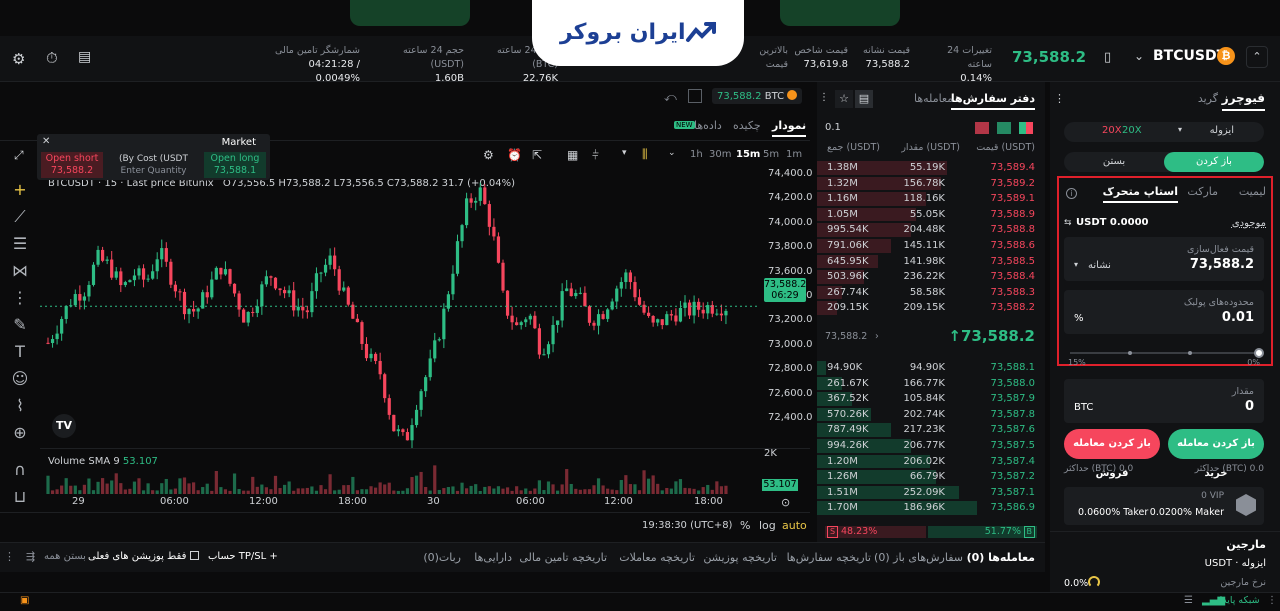 Image resolution: width=1280 pixels, height=611 pixels. Describe the element at coordinates (143, 556) in the screenshot. I see `current-only-checkbox: فقط پوزیشن های فعلی` at that location.